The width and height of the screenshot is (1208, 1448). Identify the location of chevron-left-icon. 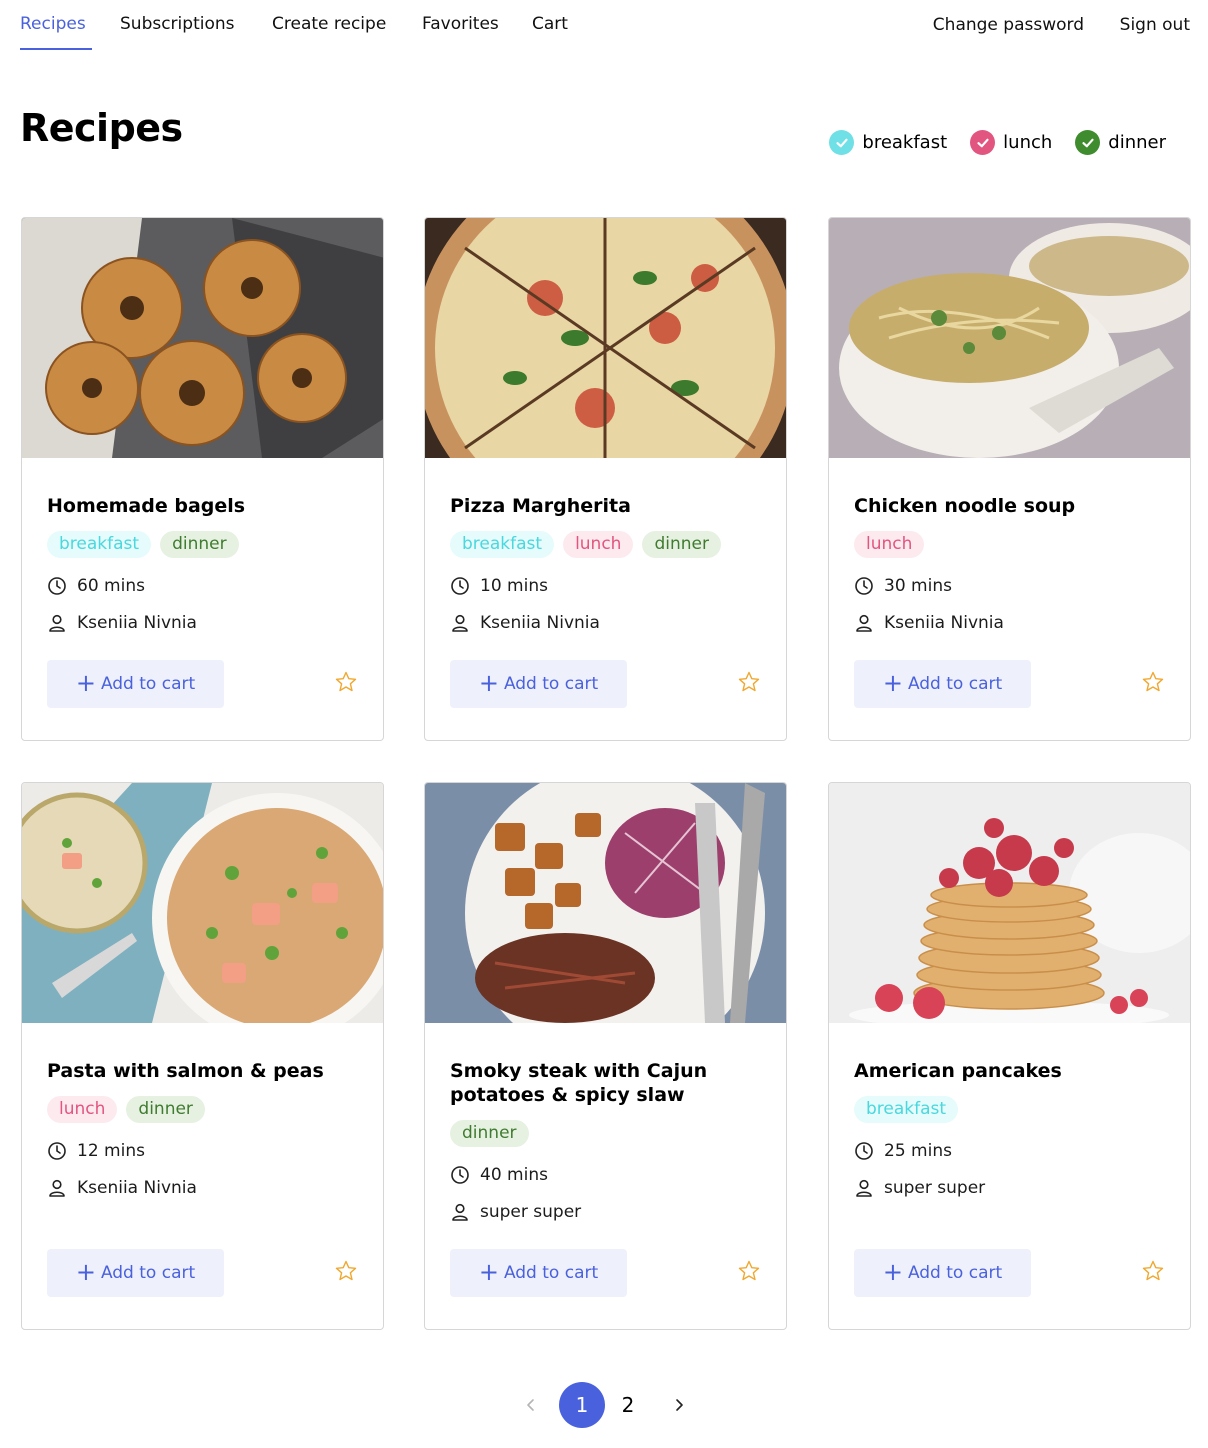
(530, 1405).